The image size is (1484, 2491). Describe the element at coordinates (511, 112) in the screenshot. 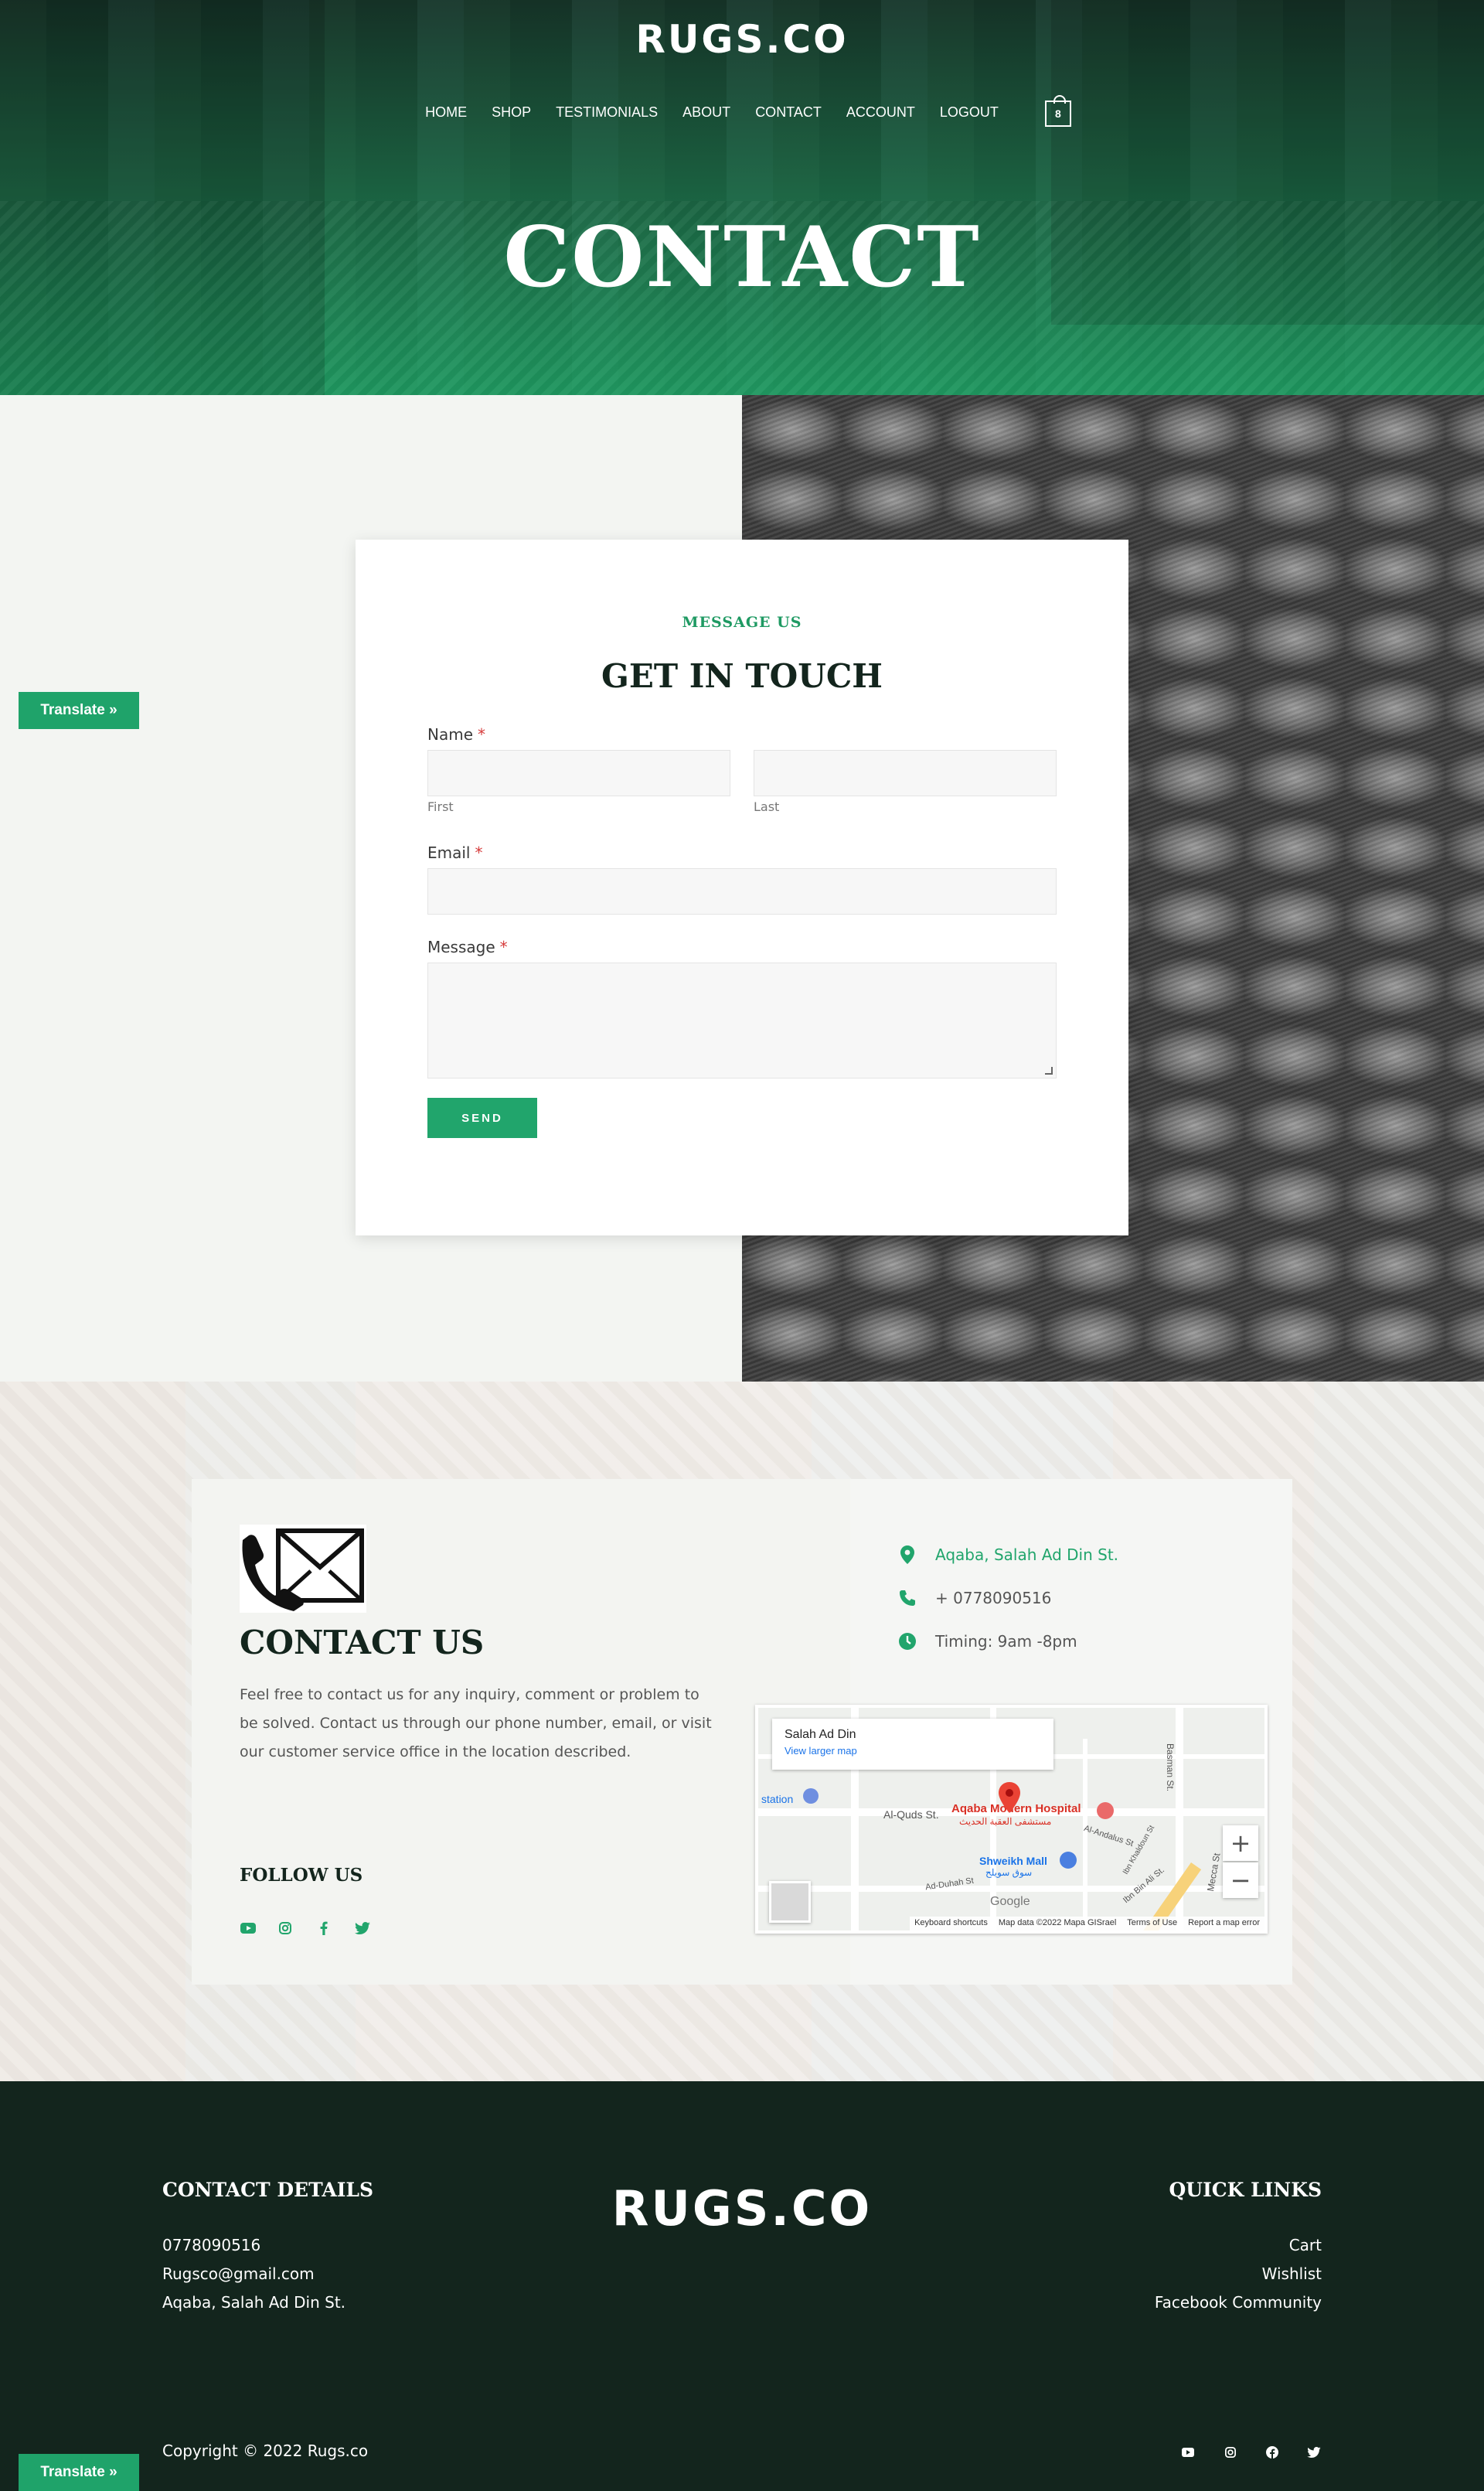

I see `nav-shop: SHOP` at that location.